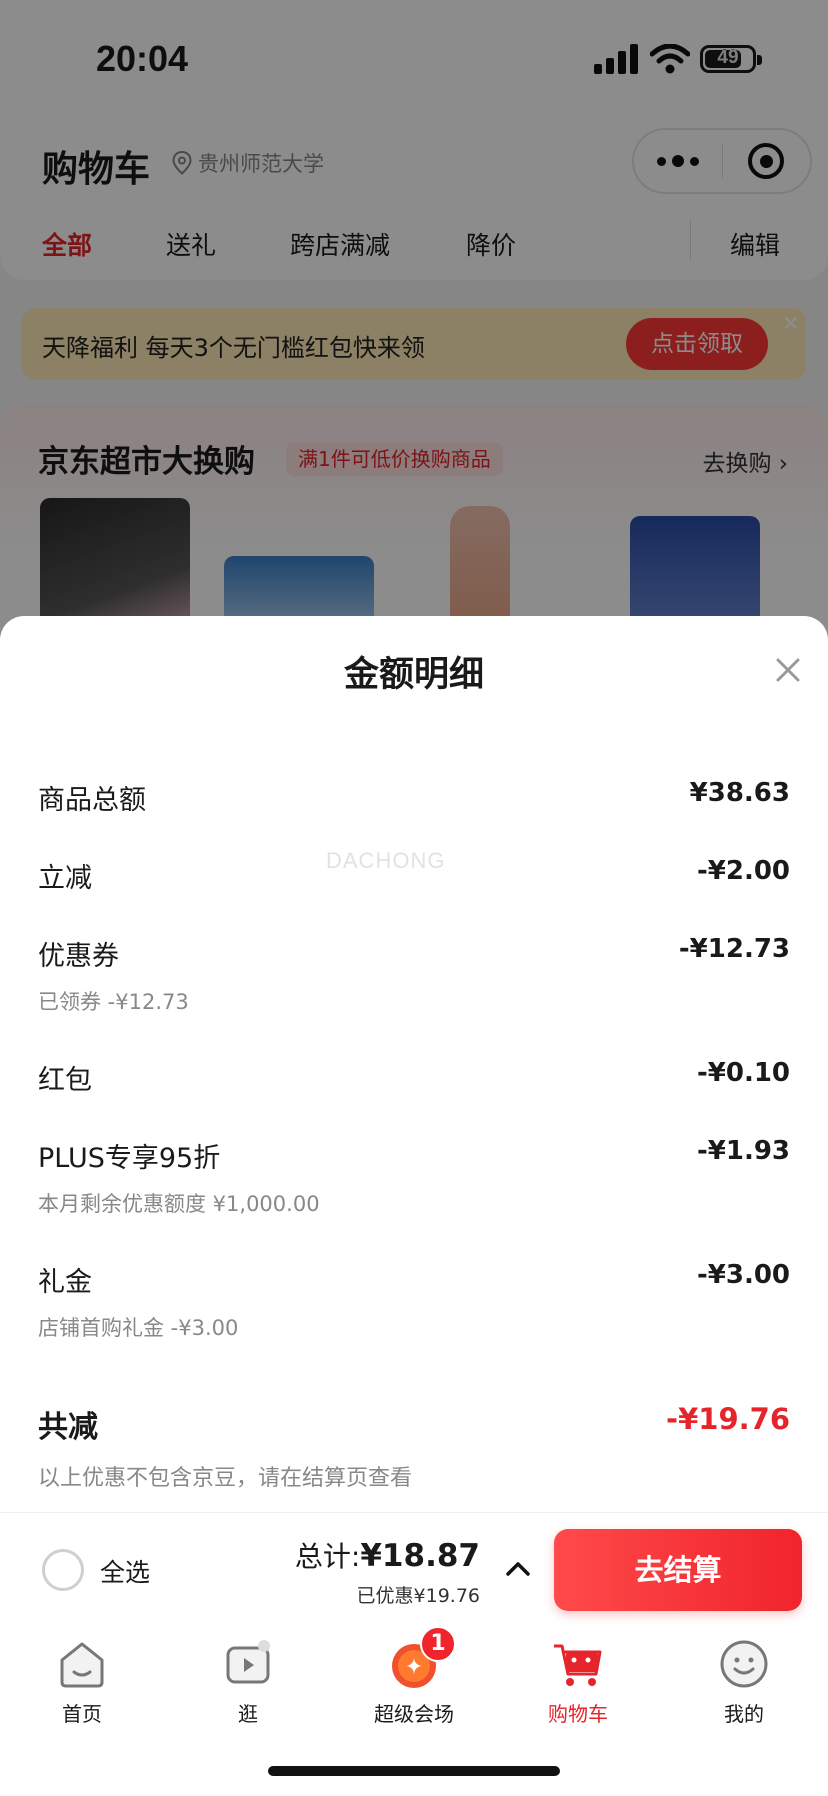 The width and height of the screenshot is (828, 1796). I want to click on nav-item-browse: 逛, so click(248, 1681).